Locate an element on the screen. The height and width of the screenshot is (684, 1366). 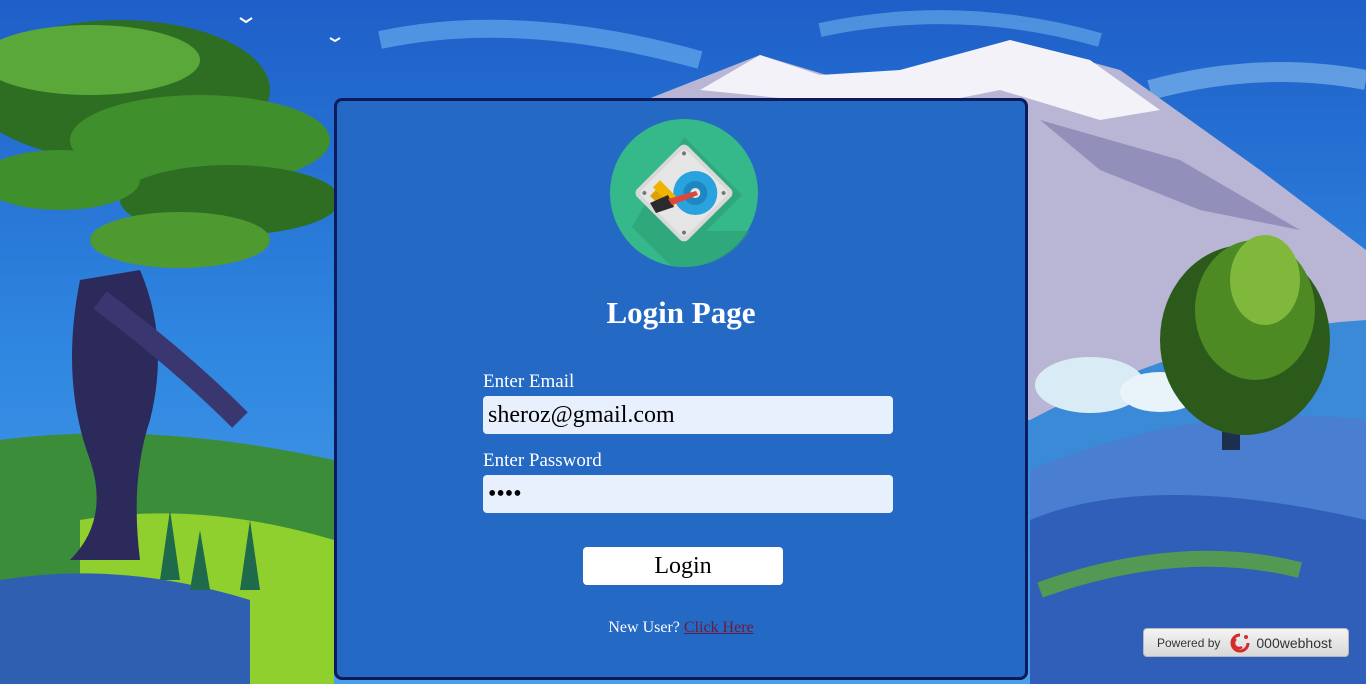
page-title: Login Page is located at coordinates (681, 312).